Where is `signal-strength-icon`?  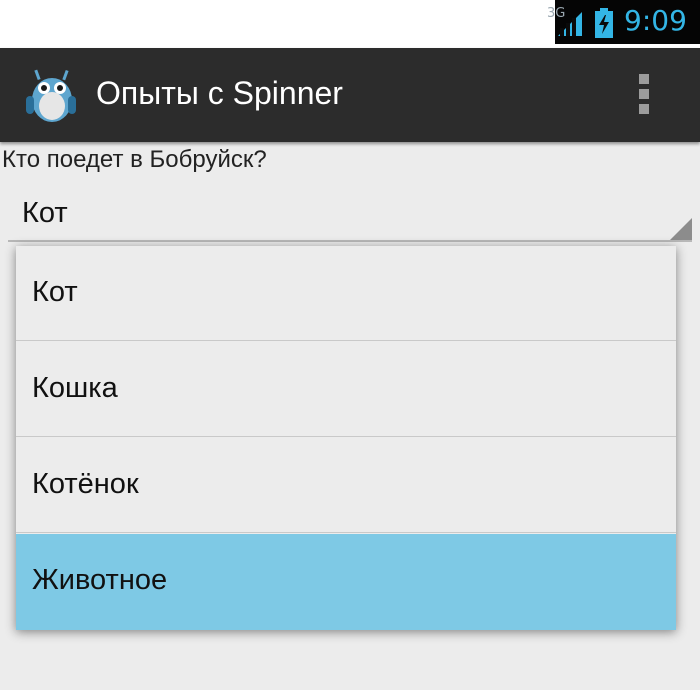
signal-strength-icon is located at coordinates (570, 24).